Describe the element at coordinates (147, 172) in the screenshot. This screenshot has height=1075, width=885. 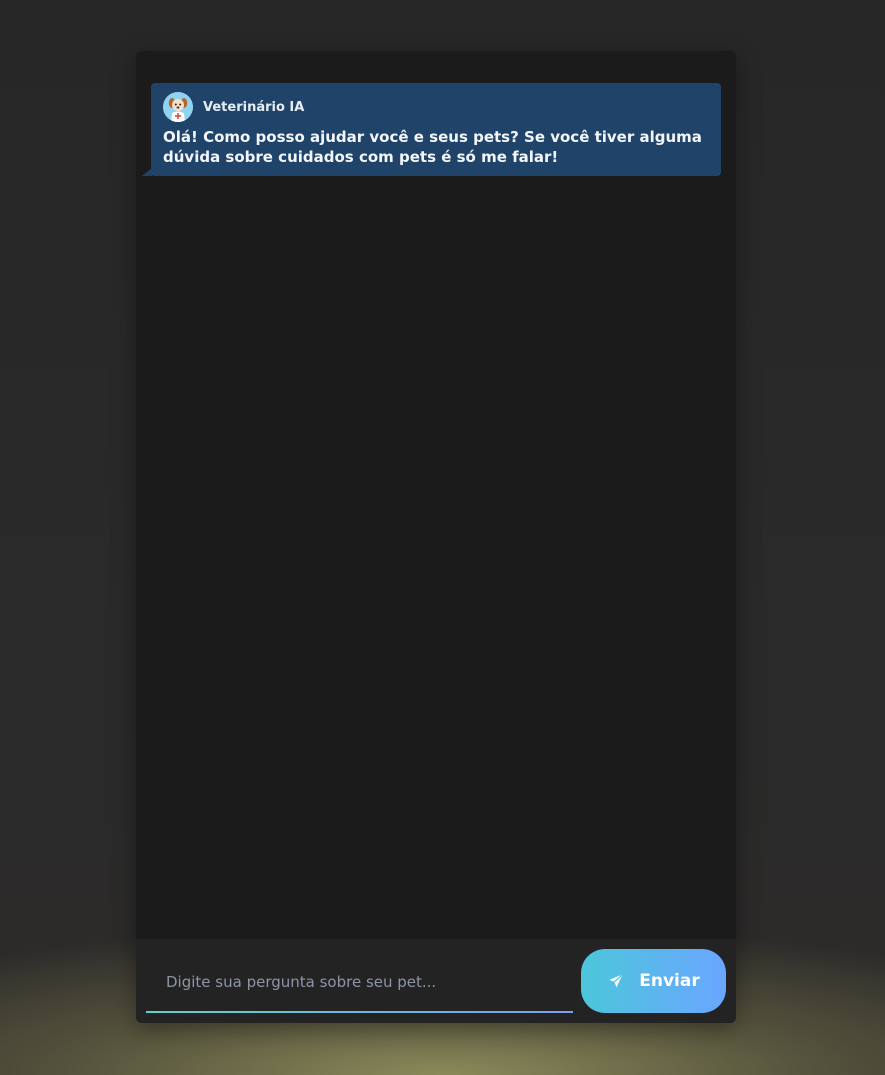
I see `bubble-tail` at that location.